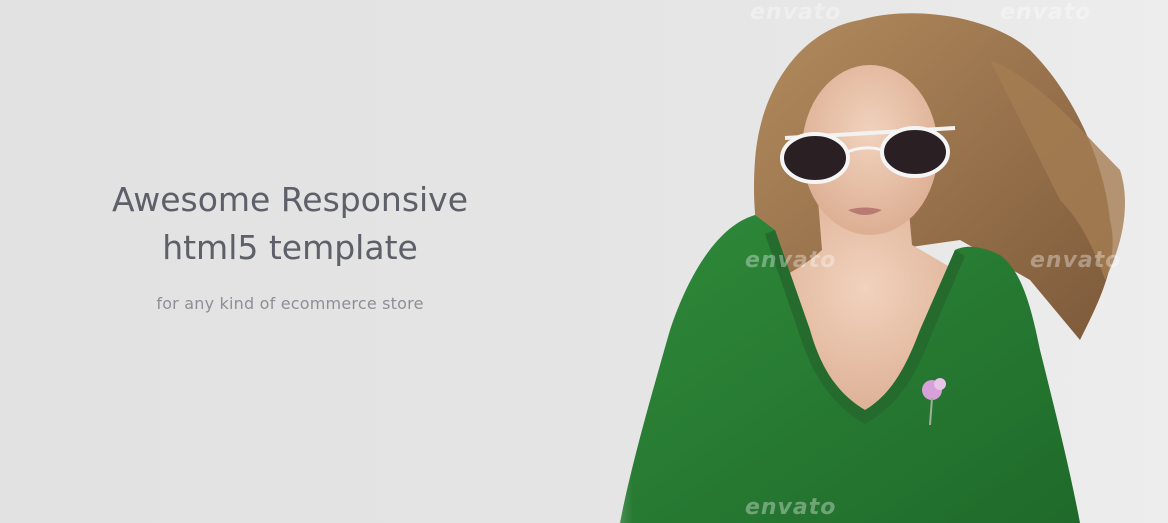 Image resolution: width=1168 pixels, height=523 pixels. Describe the element at coordinates (290, 303) in the screenshot. I see `hero-subline: for any kind of ecommerce store` at that location.